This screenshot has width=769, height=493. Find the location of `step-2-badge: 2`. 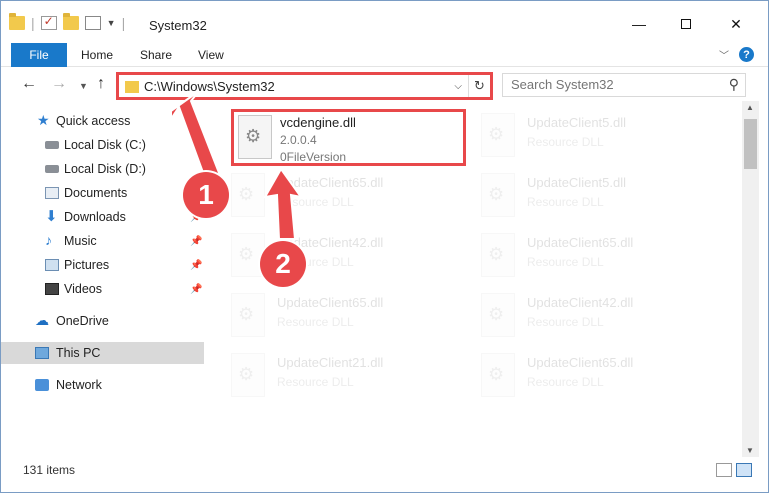

step-2-badge: 2 is located at coordinates (283, 264).